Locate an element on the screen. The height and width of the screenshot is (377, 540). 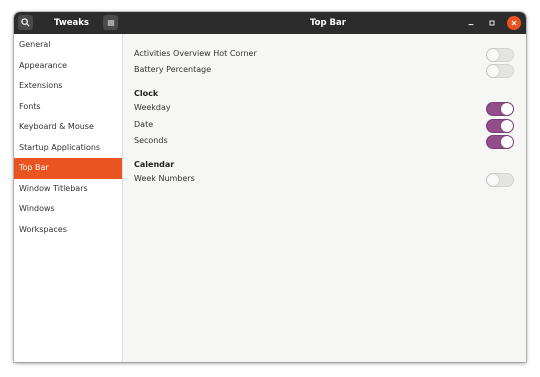
app-title: Tweaks is located at coordinates (71, 23).